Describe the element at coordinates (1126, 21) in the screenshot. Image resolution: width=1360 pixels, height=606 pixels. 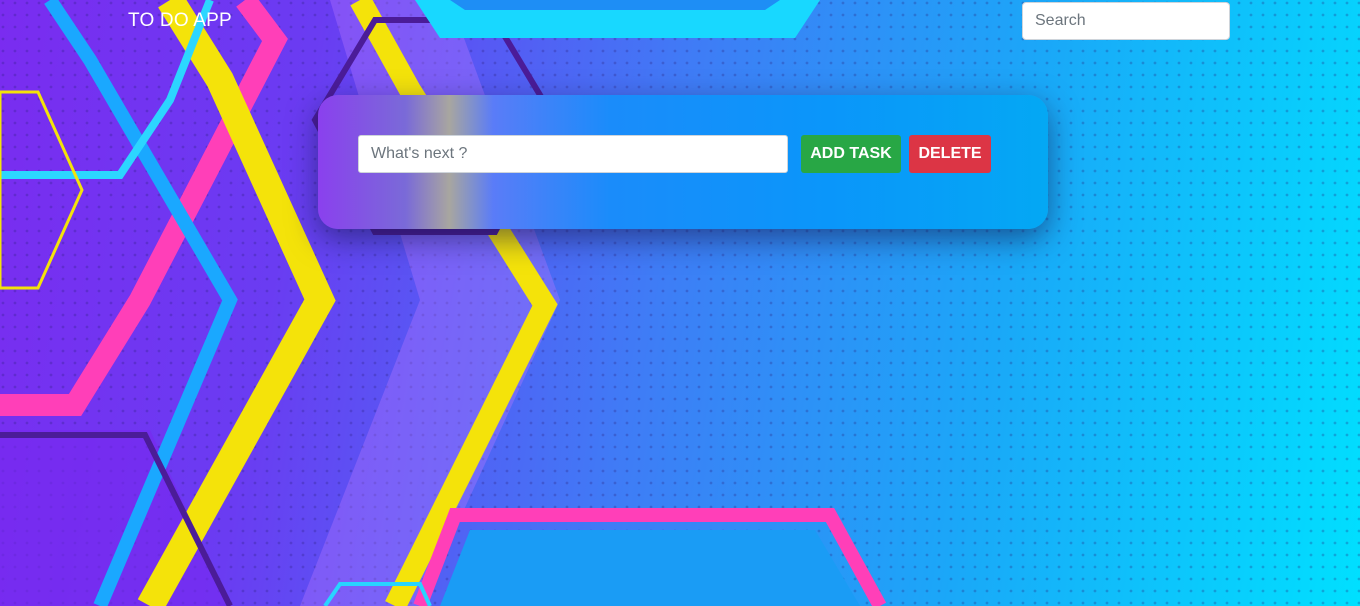
I see `search-input` at that location.